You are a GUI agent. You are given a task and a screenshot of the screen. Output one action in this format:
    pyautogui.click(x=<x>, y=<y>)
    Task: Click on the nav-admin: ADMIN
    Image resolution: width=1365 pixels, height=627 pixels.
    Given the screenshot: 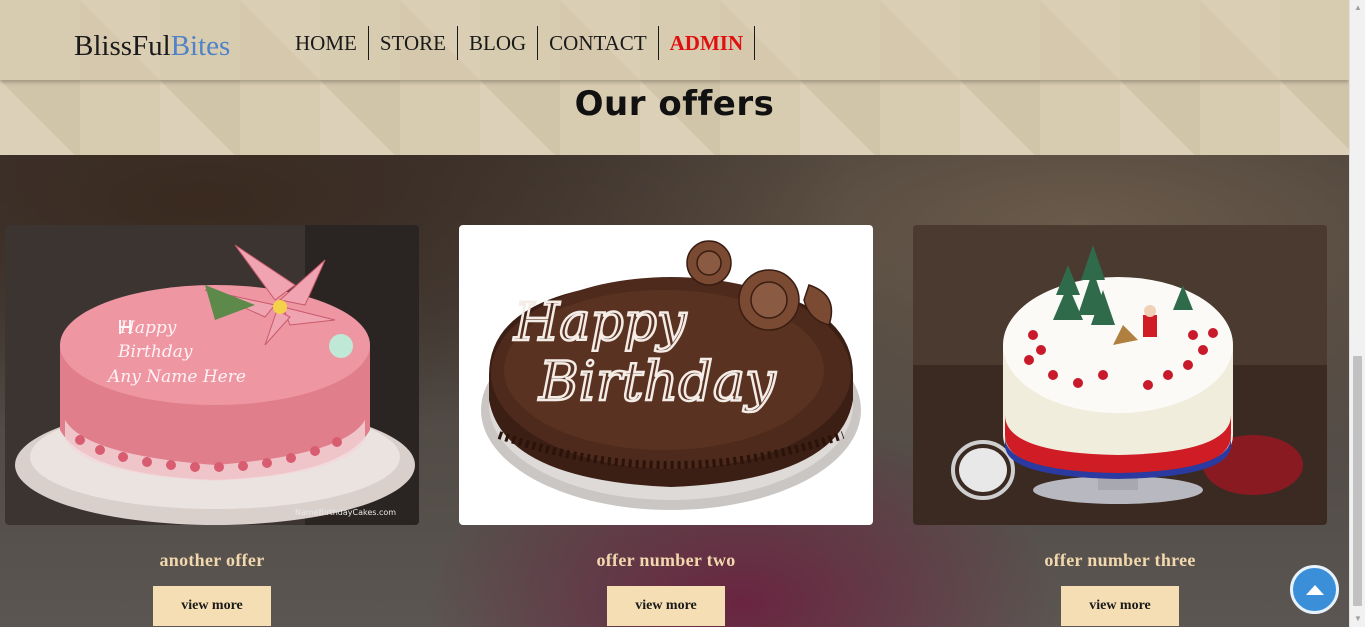 What is the action you would take?
    pyautogui.click(x=707, y=43)
    